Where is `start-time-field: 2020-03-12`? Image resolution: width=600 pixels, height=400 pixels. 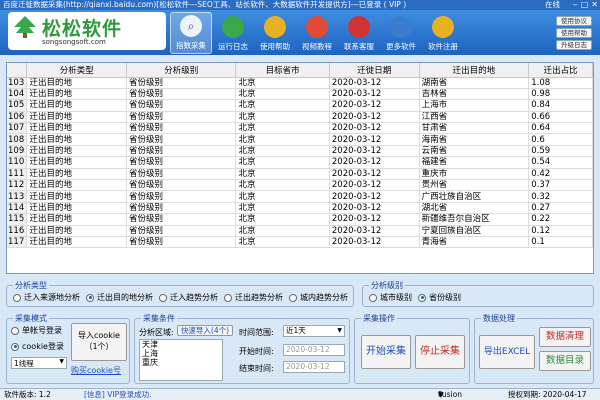
start-time-field: 2020-03-12 is located at coordinates (314, 350).